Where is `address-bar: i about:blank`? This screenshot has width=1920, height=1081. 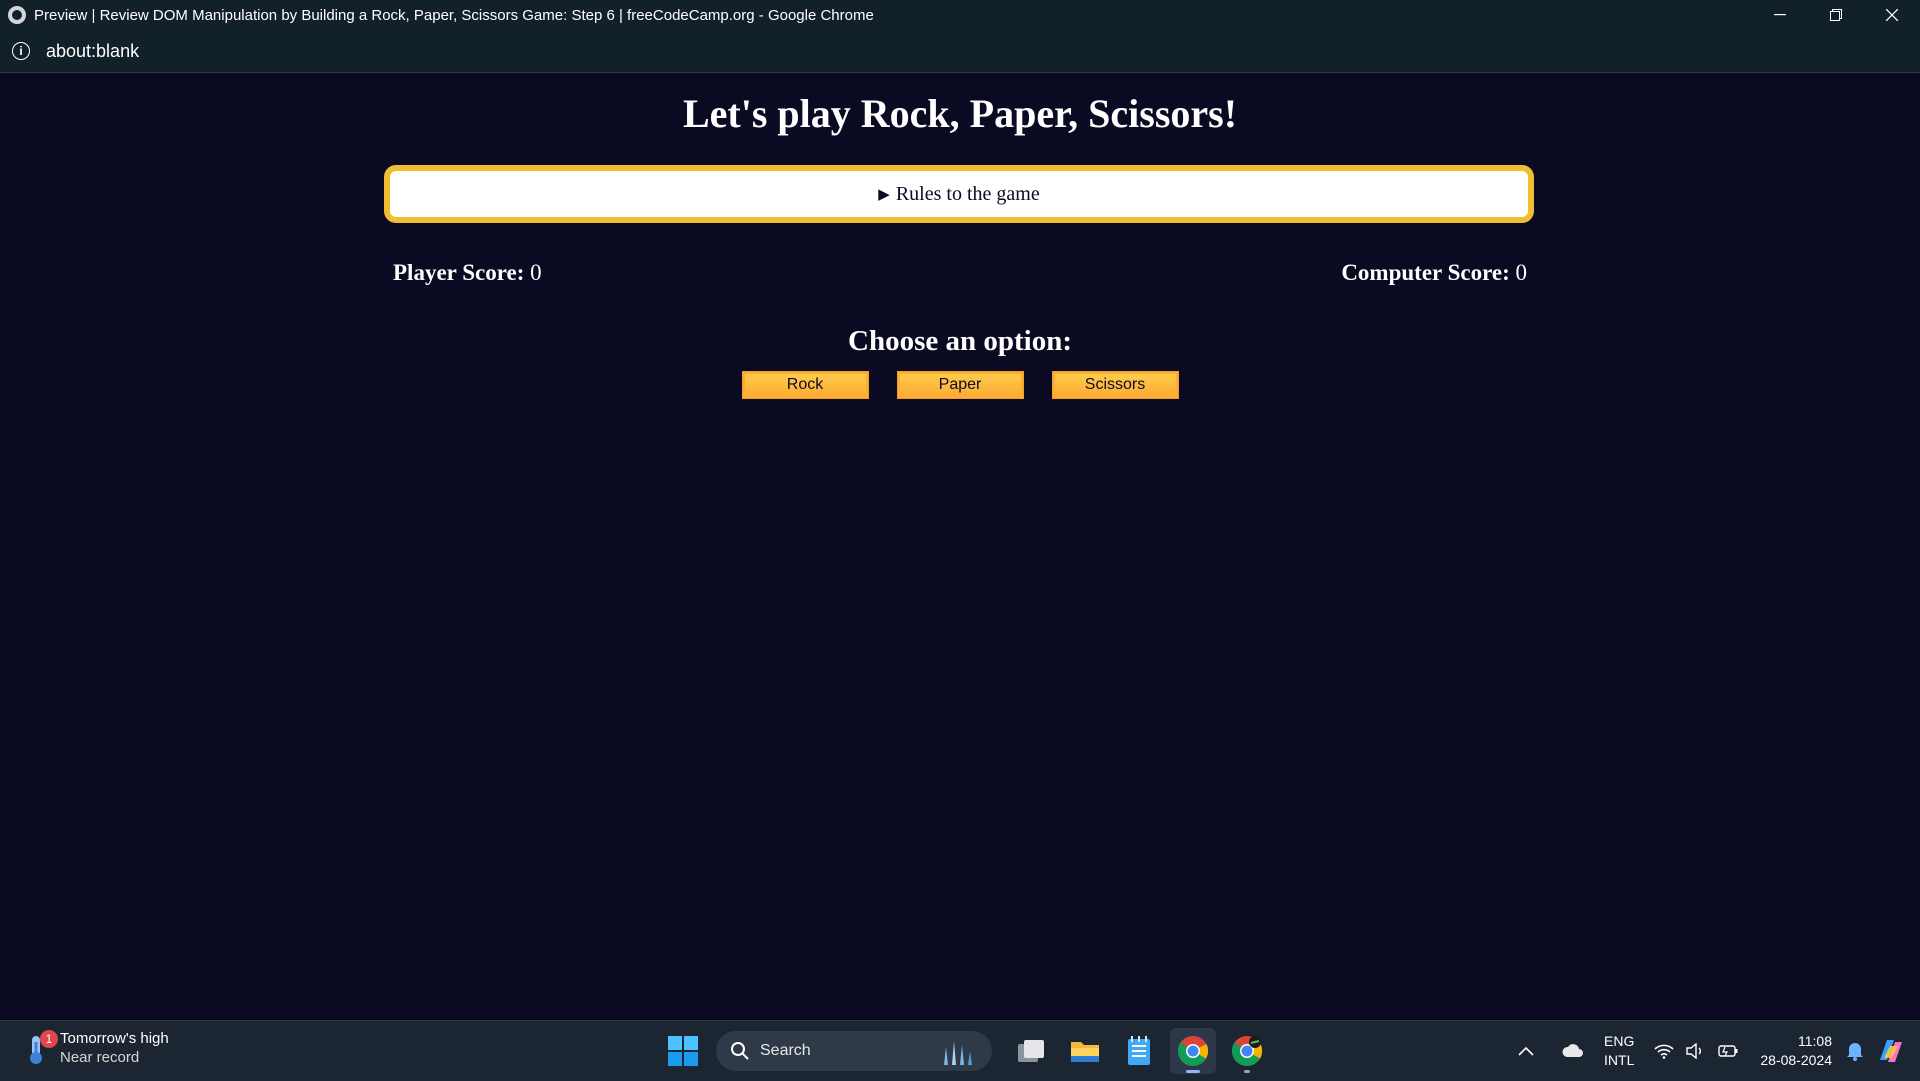 address-bar: i about:blank is located at coordinates (960, 51).